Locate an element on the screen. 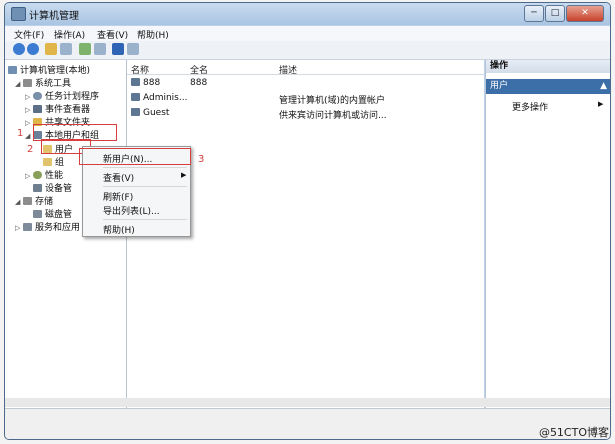 Image resolution: width=615 pixels, height=444 pixels. help-icon is located at coordinates (118, 49).